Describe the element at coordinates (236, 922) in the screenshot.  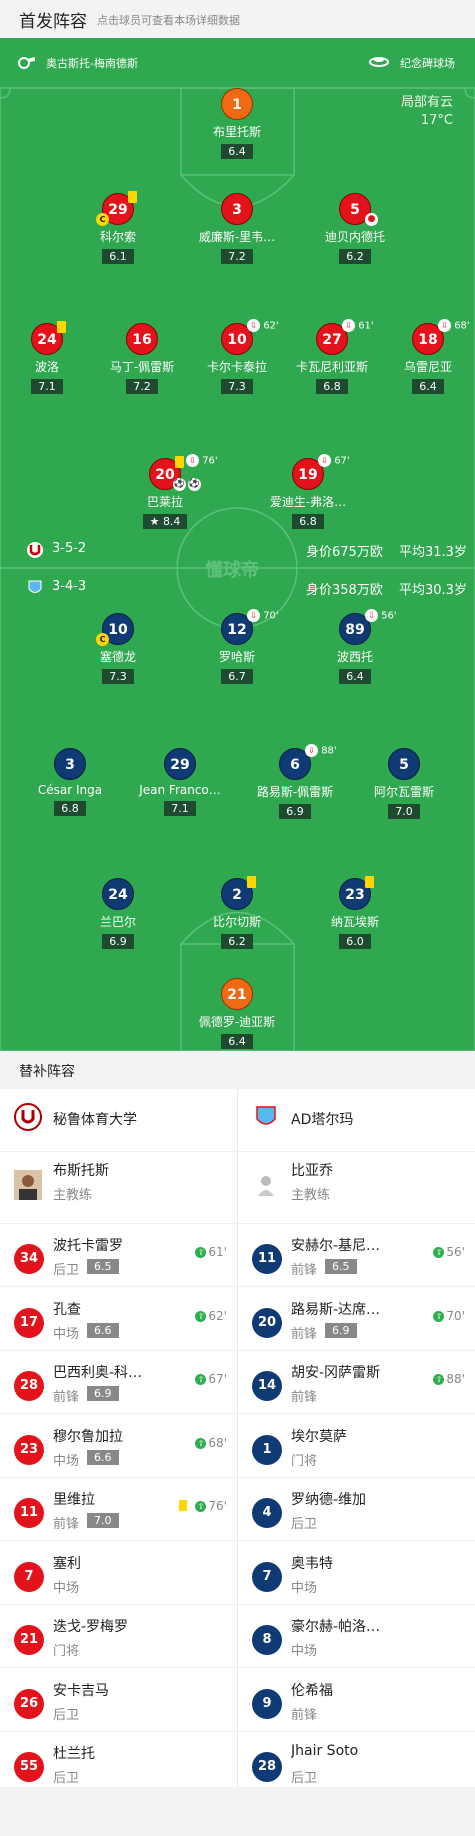
I see `player-name: 比尔切斯` at that location.